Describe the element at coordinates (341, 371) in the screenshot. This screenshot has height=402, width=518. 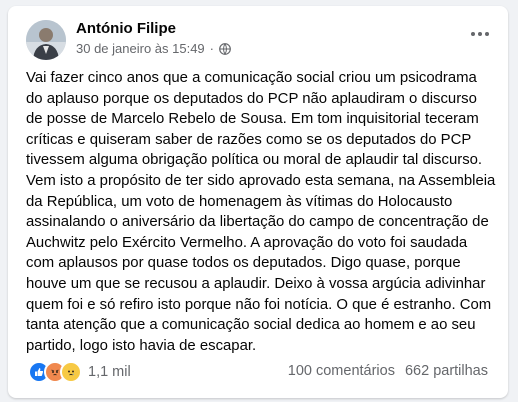
I see `comments-count: 100 comentários` at that location.